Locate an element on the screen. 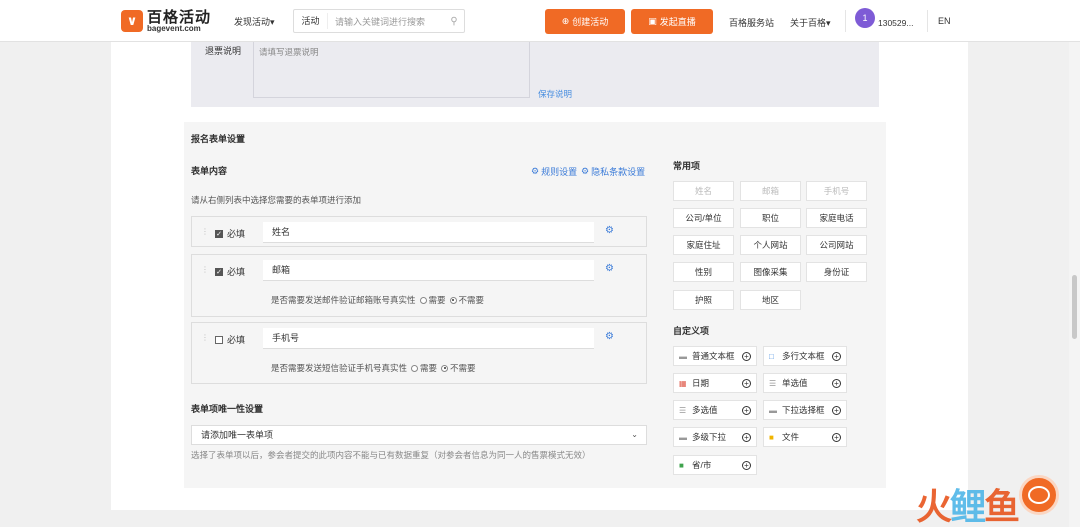  start-live-label: 发起直播 is located at coordinates (677, 22).